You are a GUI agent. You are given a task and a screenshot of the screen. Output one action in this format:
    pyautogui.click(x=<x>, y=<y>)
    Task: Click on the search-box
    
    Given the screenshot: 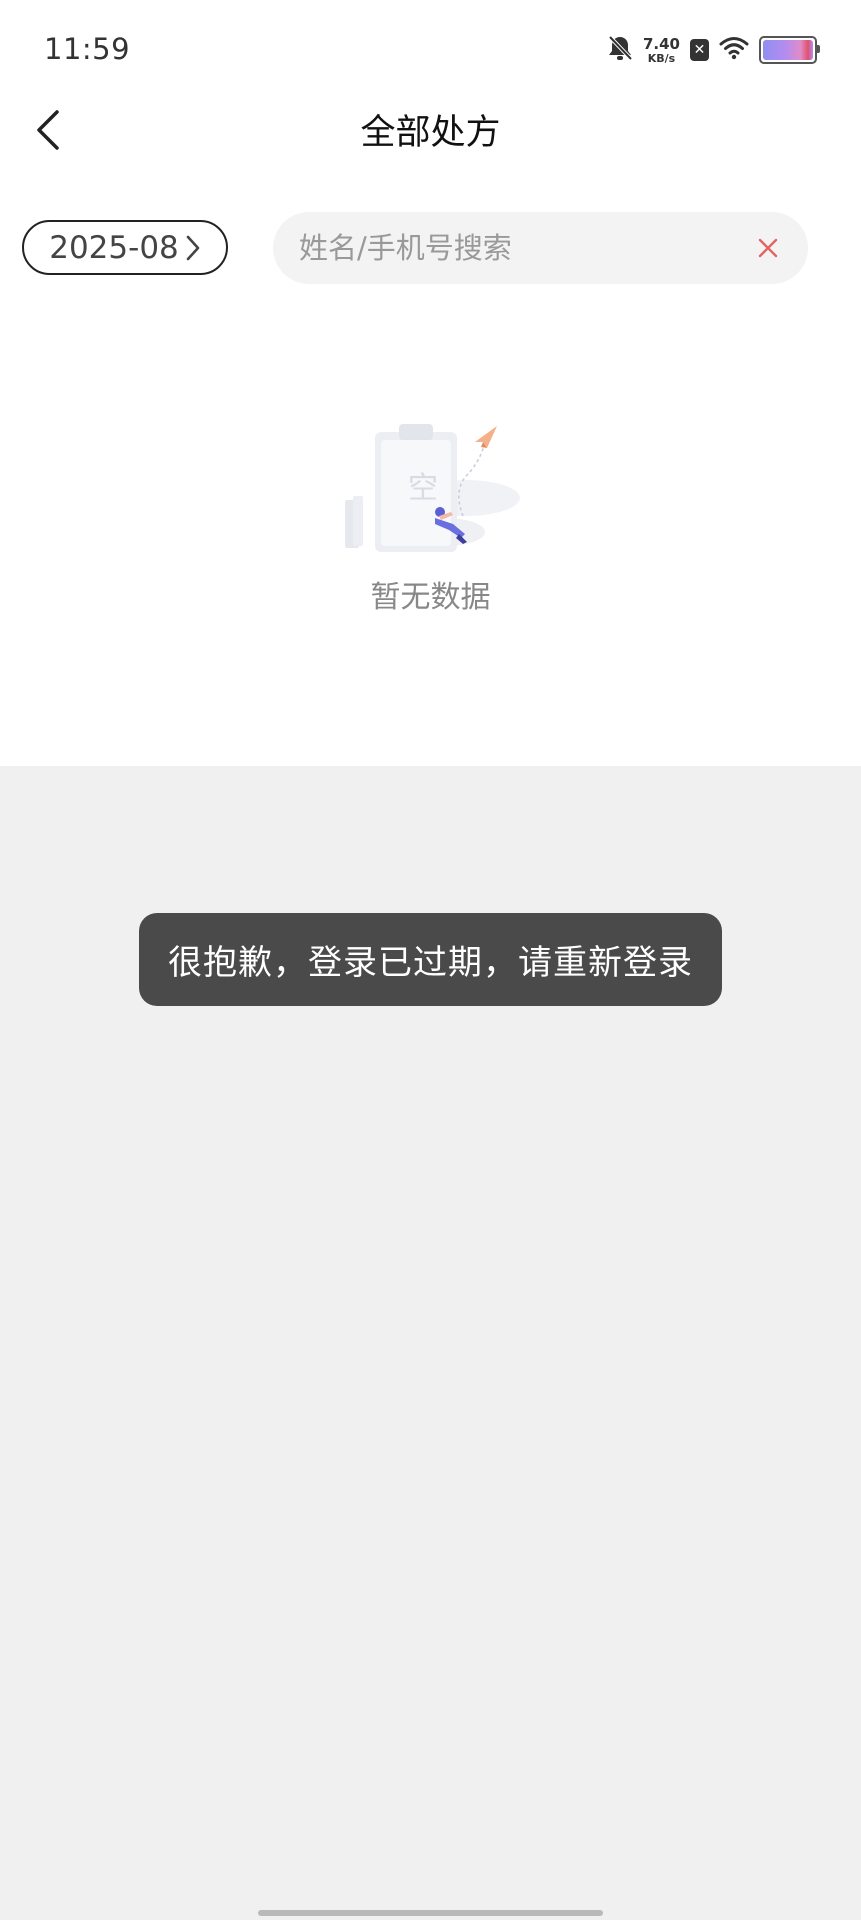 What is the action you would take?
    pyautogui.click(x=540, y=248)
    